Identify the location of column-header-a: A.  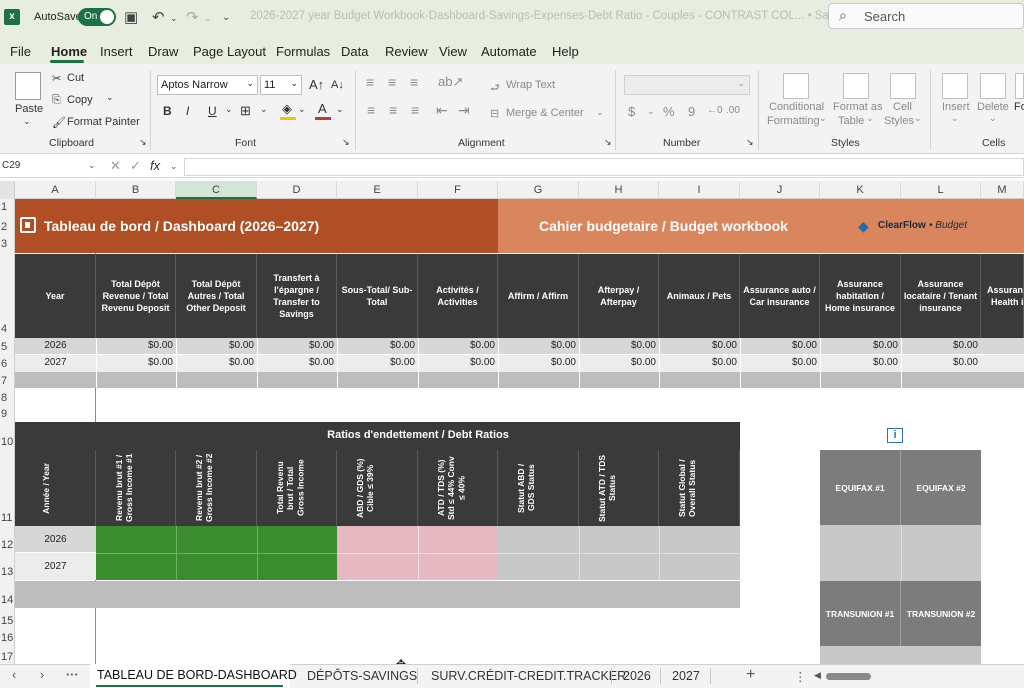
(55, 190).